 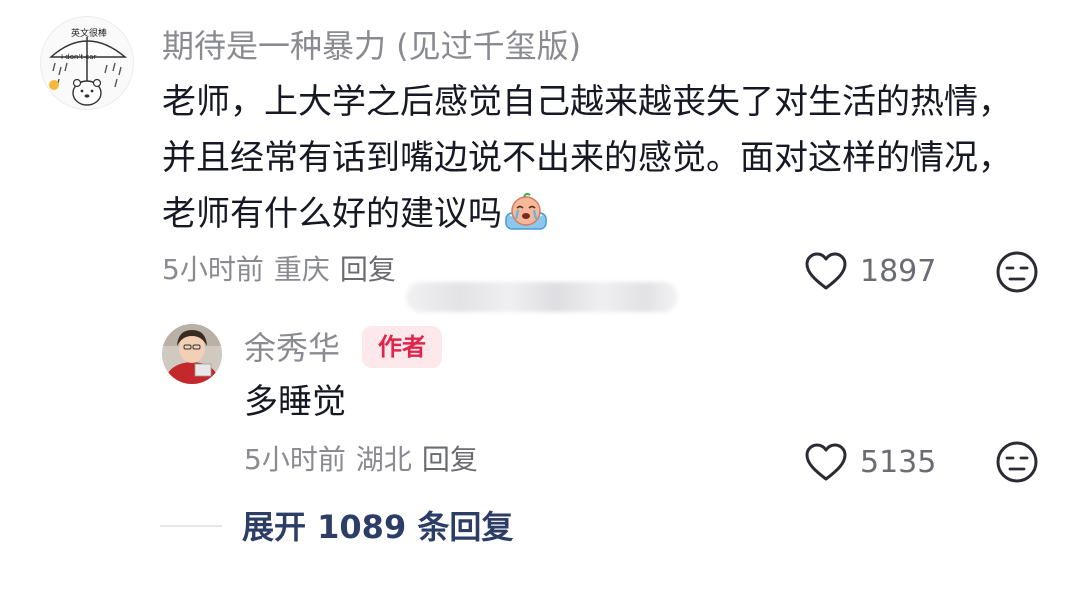 I want to click on commenter-username: 期待是一种暴力 (见过千玺版), so click(x=371, y=46).